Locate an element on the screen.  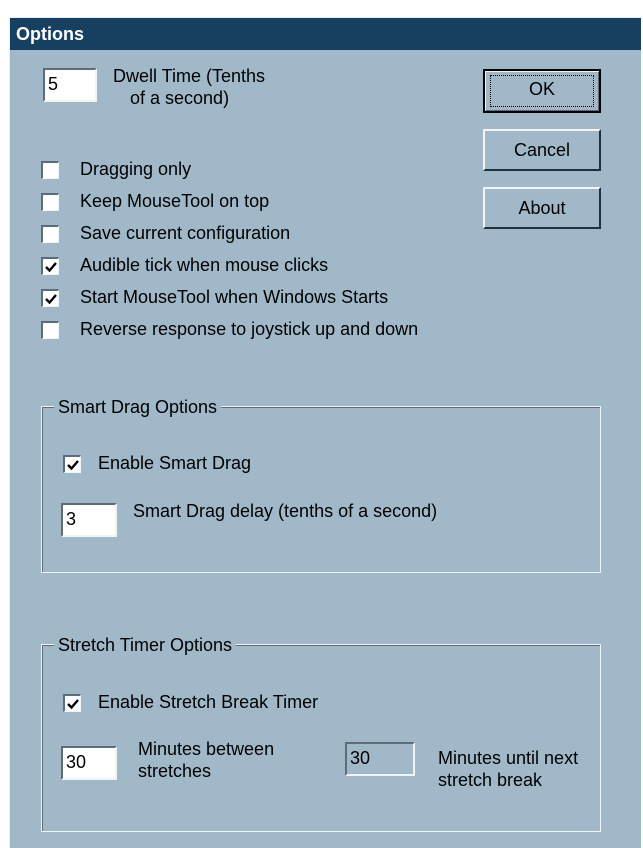
checkbox-start-with-windows is located at coordinates (50, 298).